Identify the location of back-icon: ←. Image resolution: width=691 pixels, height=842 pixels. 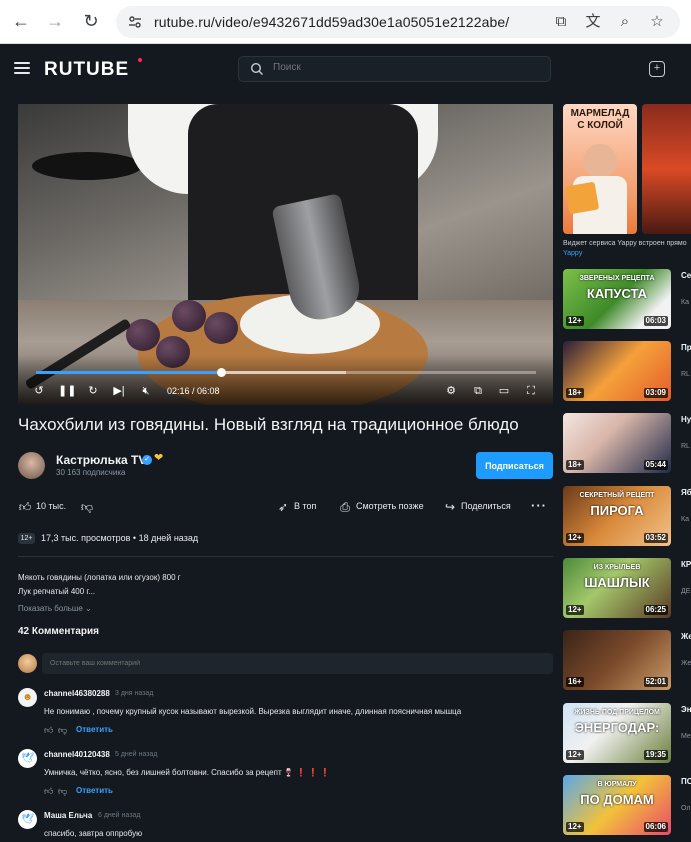
(21, 21).